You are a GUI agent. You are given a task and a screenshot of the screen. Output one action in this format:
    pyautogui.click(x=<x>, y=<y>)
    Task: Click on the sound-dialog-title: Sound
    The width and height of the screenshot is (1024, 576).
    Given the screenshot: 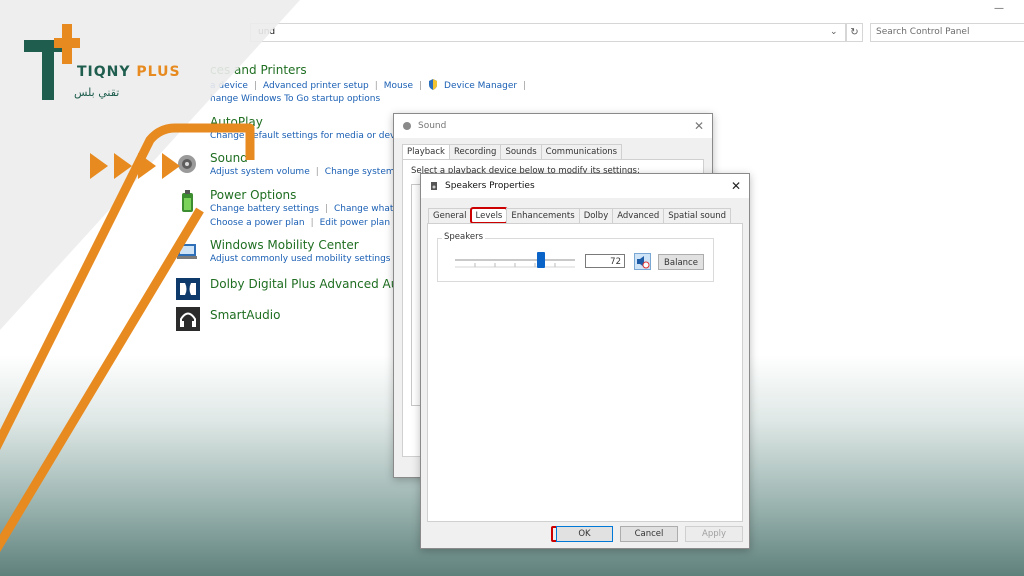 What is the action you would take?
    pyautogui.click(x=432, y=126)
    